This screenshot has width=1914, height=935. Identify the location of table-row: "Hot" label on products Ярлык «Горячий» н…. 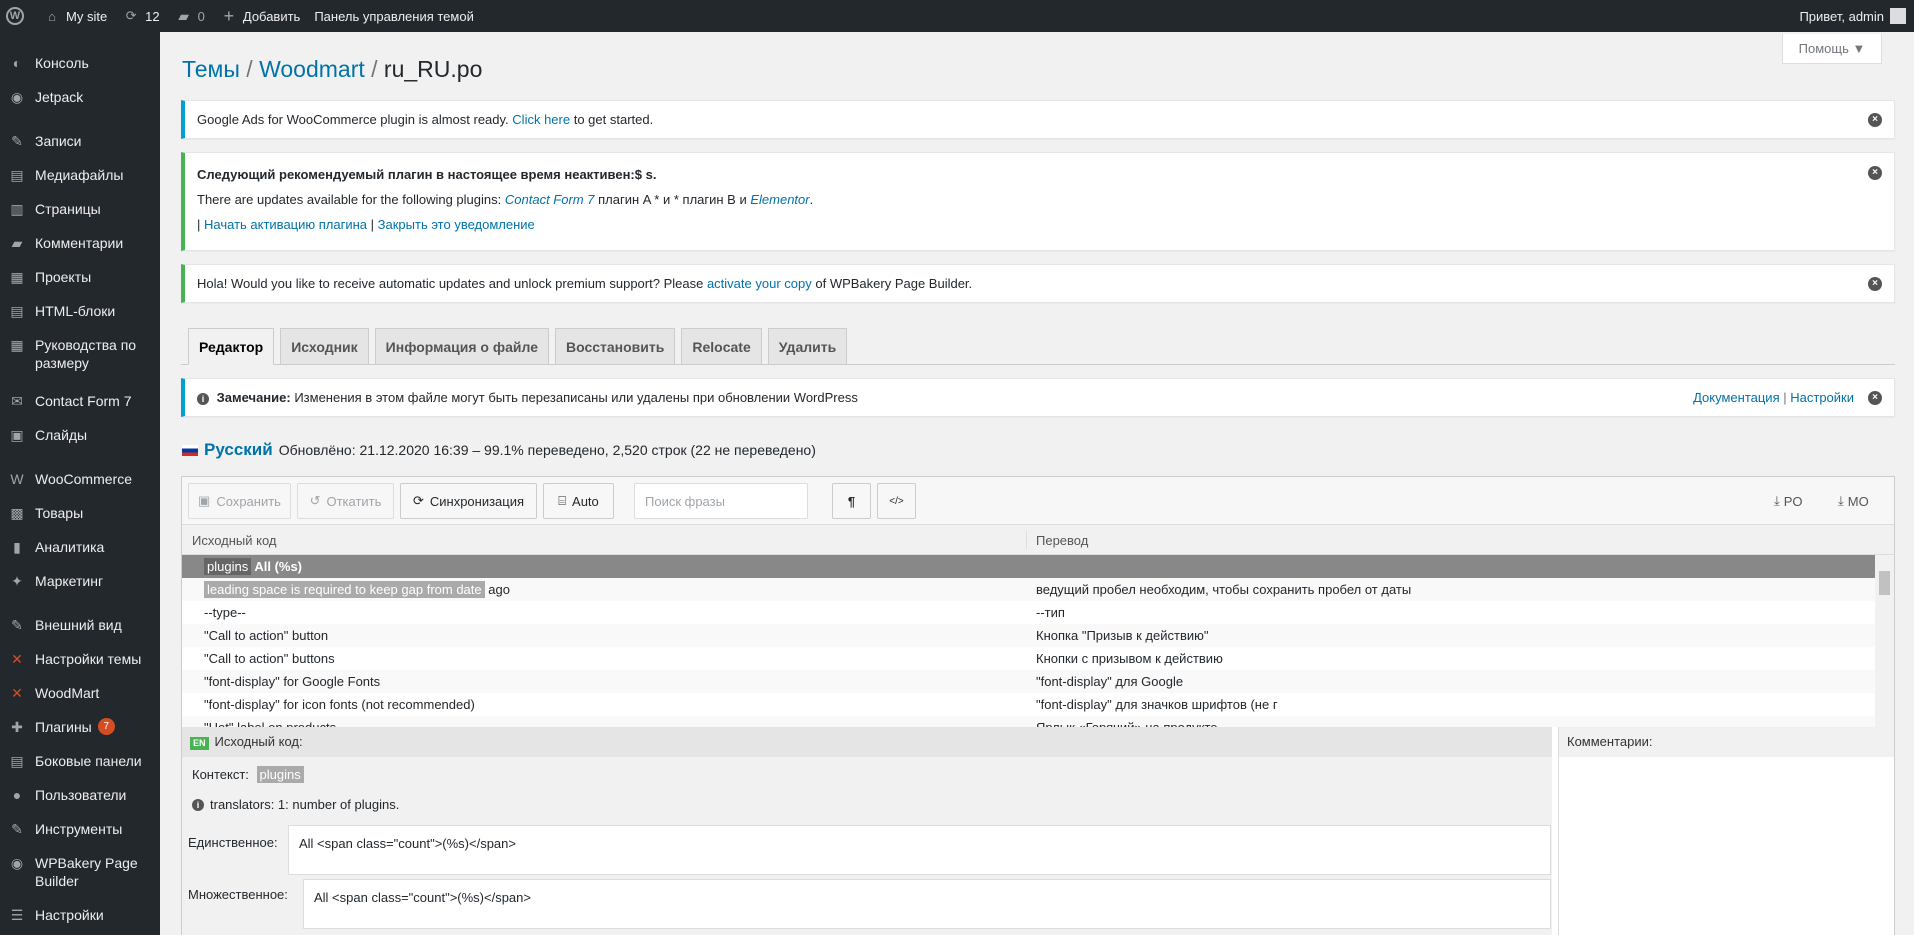
(1028, 721).